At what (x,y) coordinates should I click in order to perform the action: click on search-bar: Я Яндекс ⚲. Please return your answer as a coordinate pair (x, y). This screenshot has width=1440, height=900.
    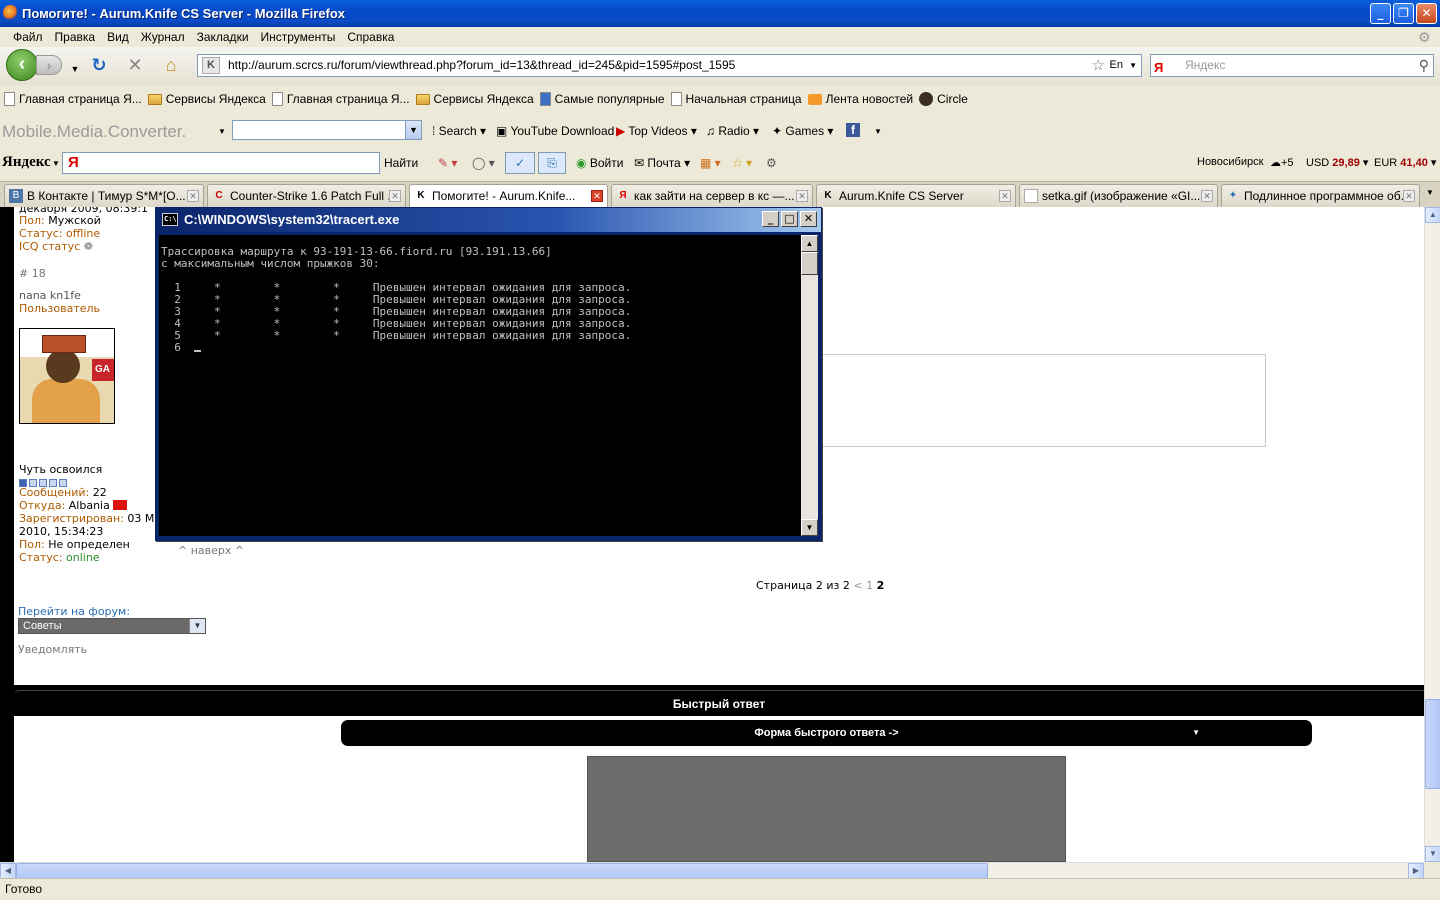
    Looking at the image, I should click on (1292, 65).